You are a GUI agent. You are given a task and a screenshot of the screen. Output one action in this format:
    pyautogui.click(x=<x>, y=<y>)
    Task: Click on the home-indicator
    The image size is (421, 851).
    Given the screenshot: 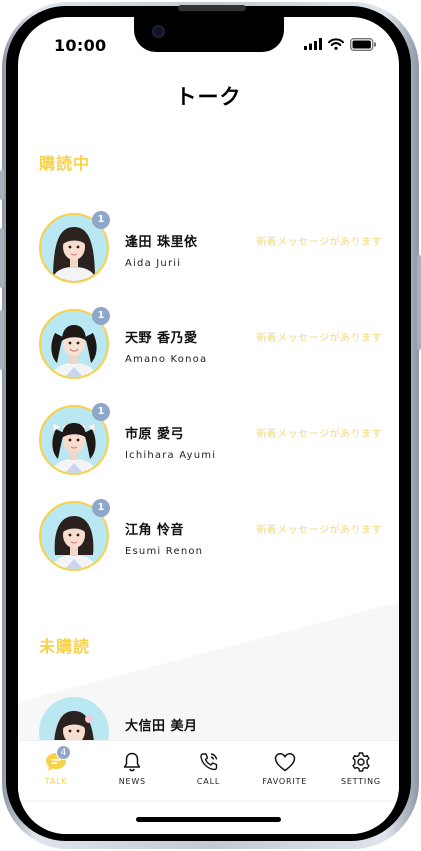 What is the action you would take?
    pyautogui.click(x=208, y=819)
    